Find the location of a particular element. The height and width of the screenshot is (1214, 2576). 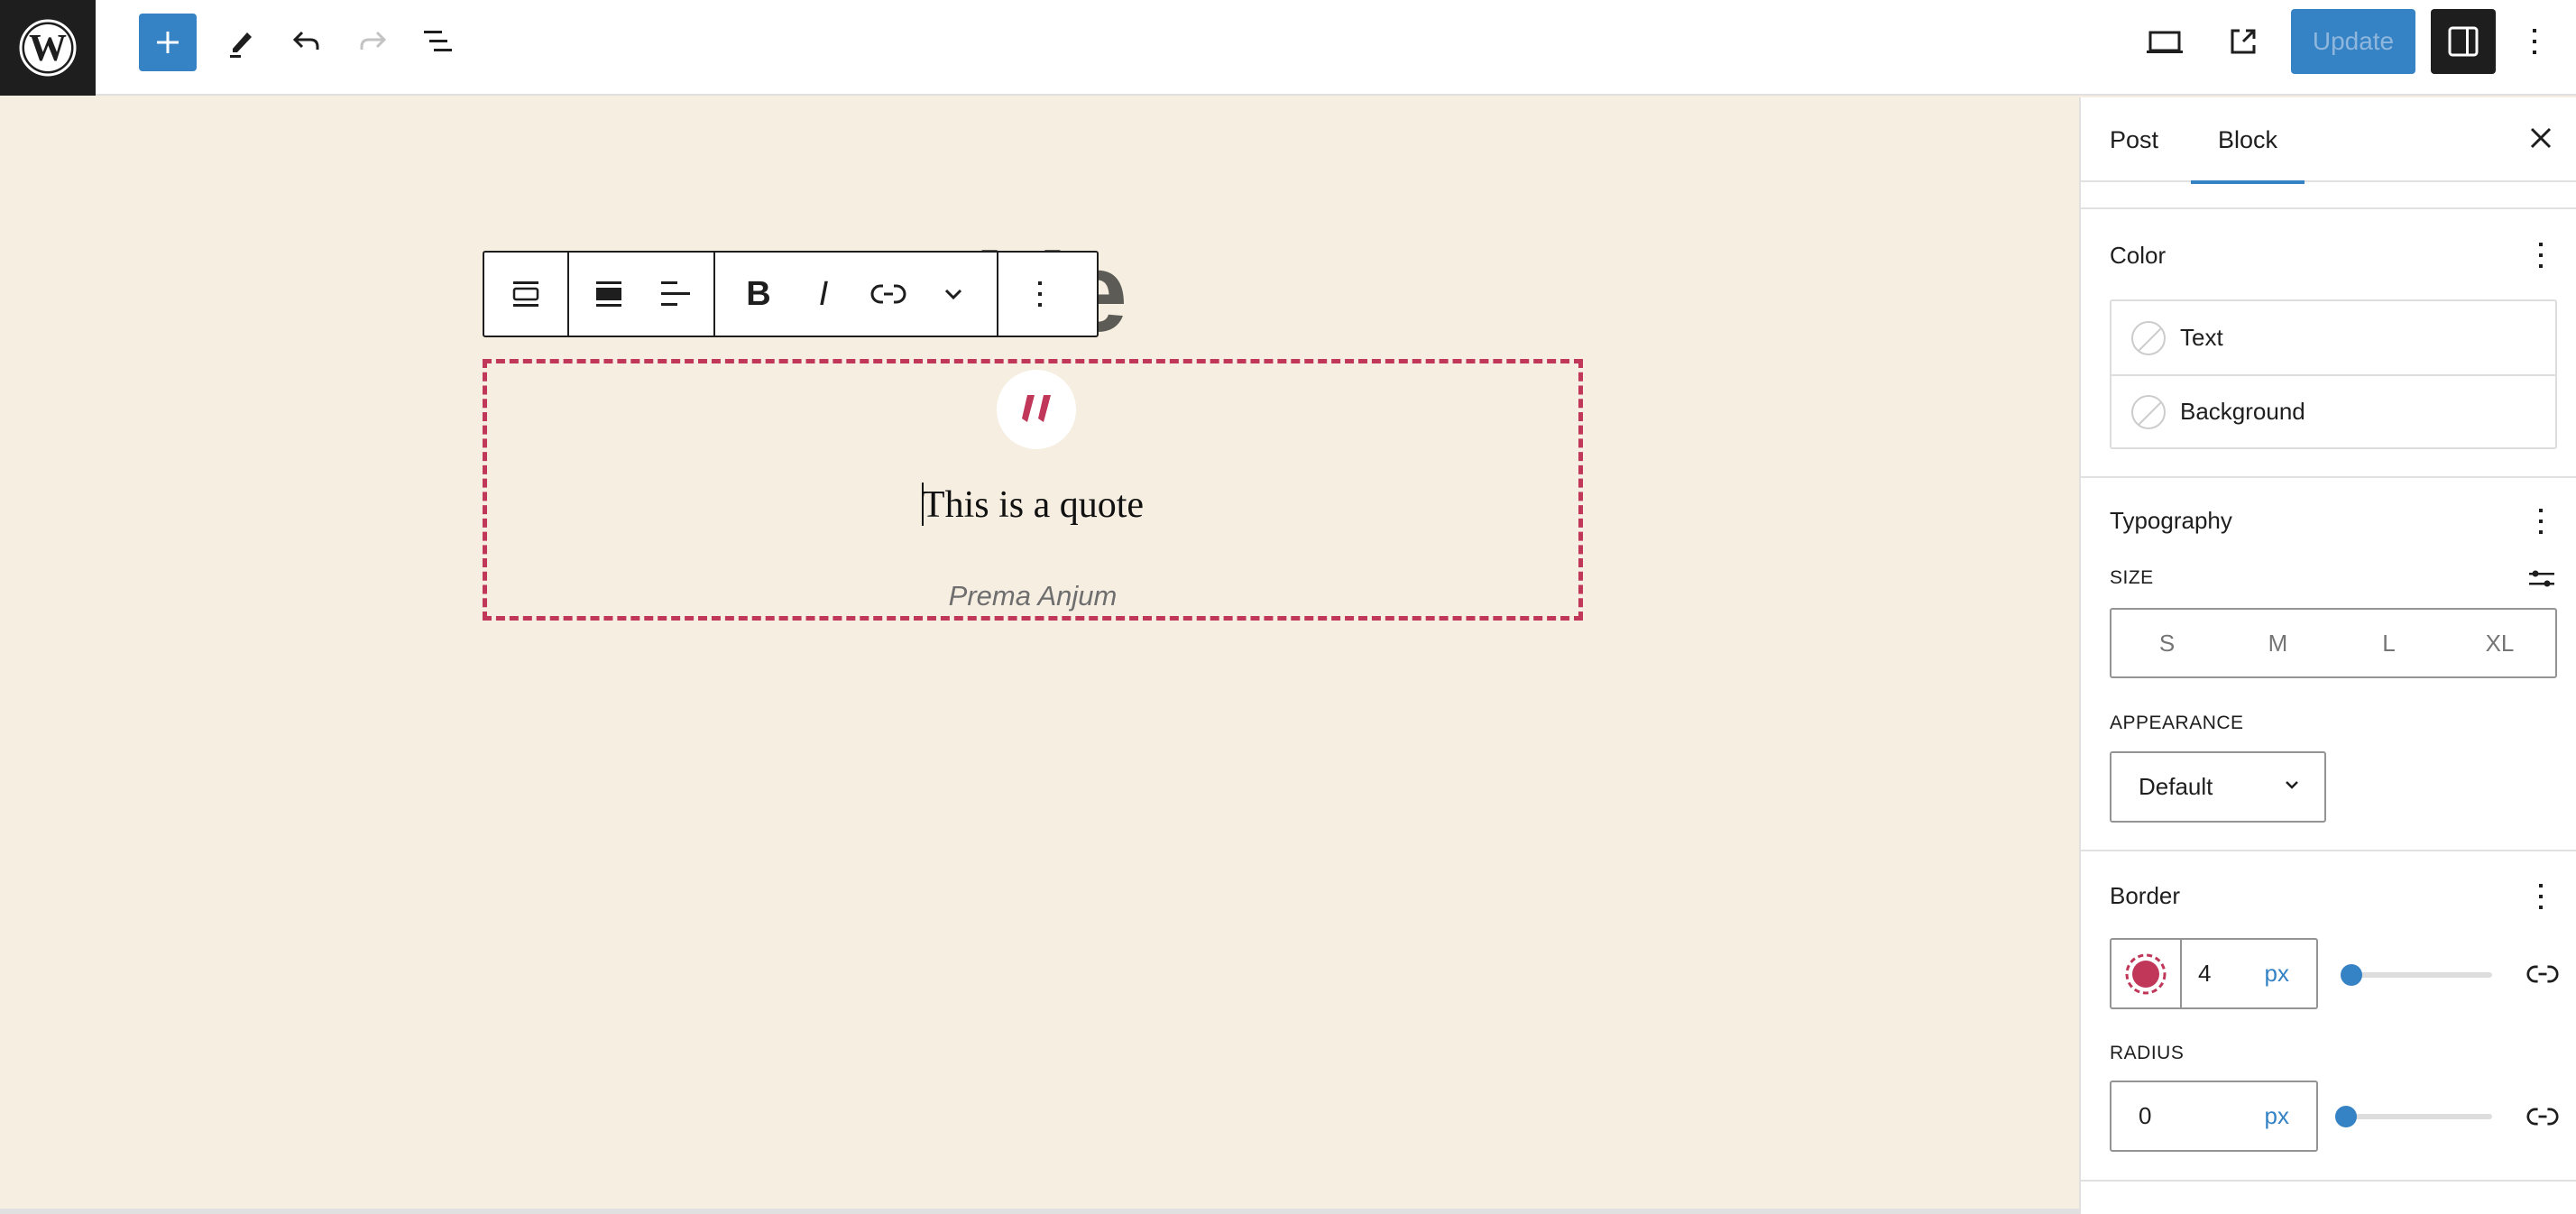

italic-icon: I is located at coordinates (823, 293).